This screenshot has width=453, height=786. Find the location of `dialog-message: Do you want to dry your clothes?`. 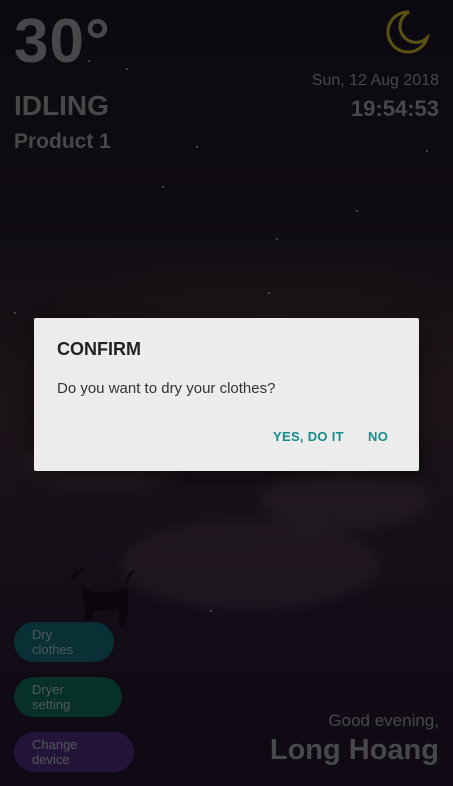

dialog-message: Do you want to dry your clothes? is located at coordinates (166, 388).